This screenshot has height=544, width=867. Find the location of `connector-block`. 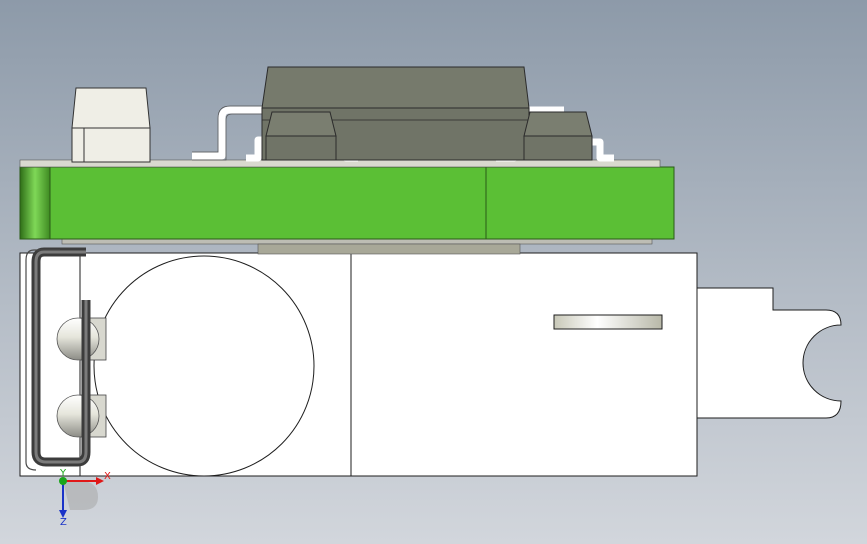

connector-block is located at coordinates (111, 125).